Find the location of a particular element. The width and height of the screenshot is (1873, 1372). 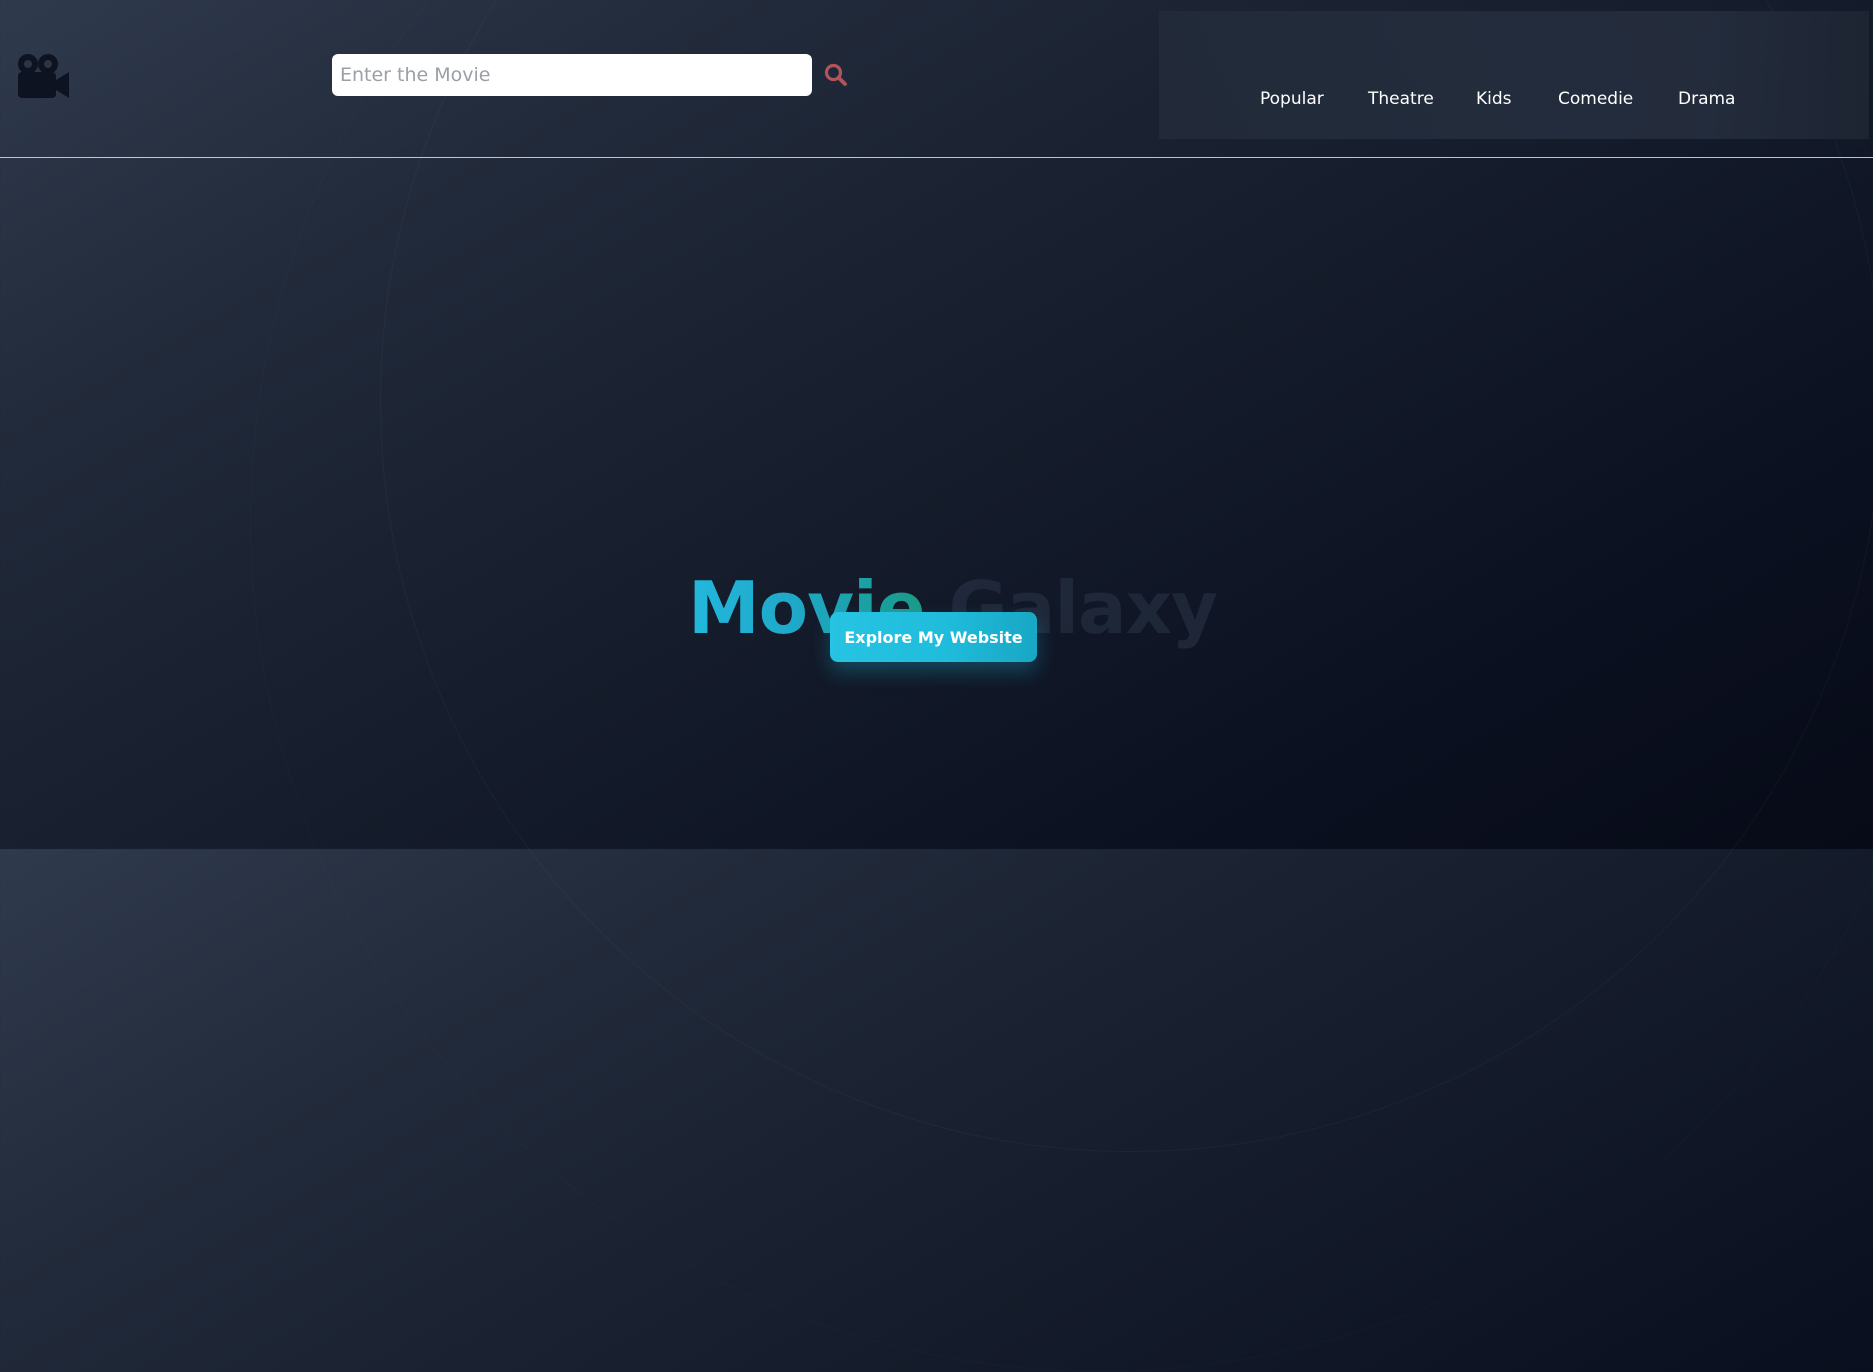

nav-item-popular: Popular is located at coordinates (1292, 99).